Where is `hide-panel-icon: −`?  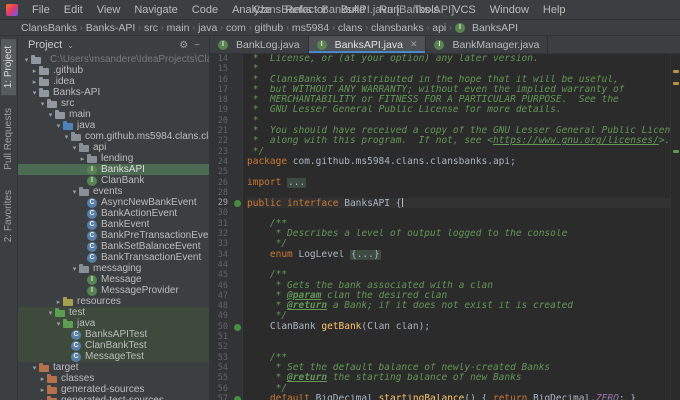 hide-panel-icon: − is located at coordinates (197, 45).